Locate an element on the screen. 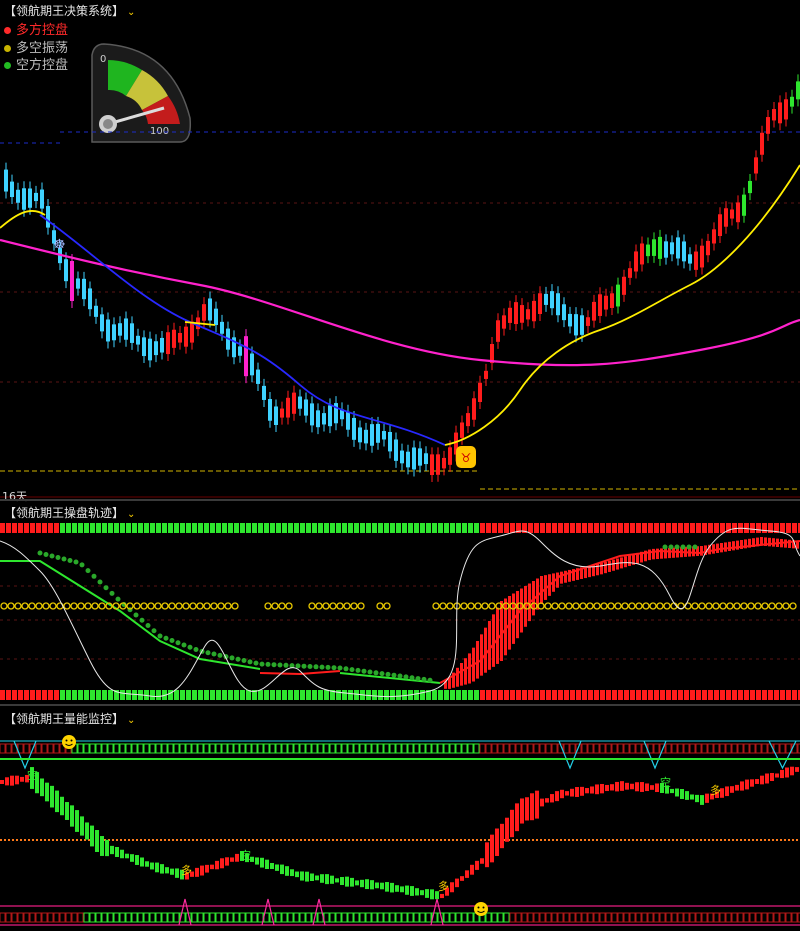 The image size is (800, 931). bull-badge-icon: ♉ is located at coordinates (466, 457).